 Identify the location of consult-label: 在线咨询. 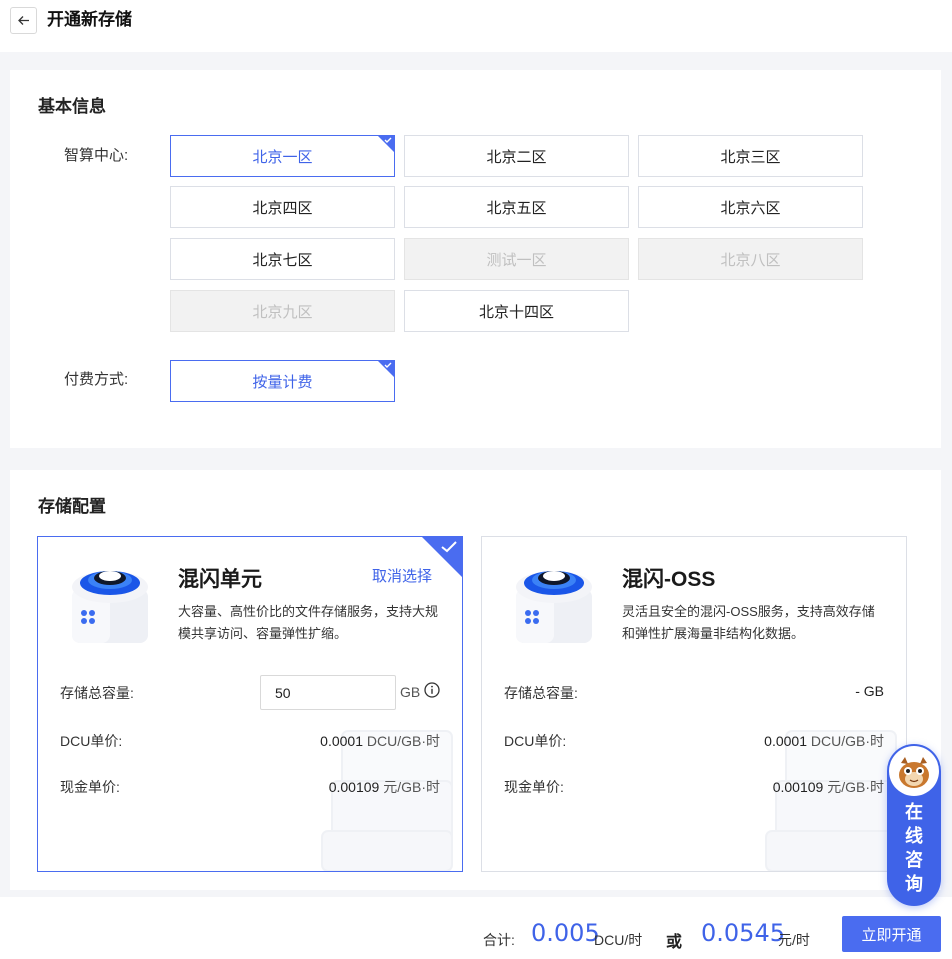
(914, 848).